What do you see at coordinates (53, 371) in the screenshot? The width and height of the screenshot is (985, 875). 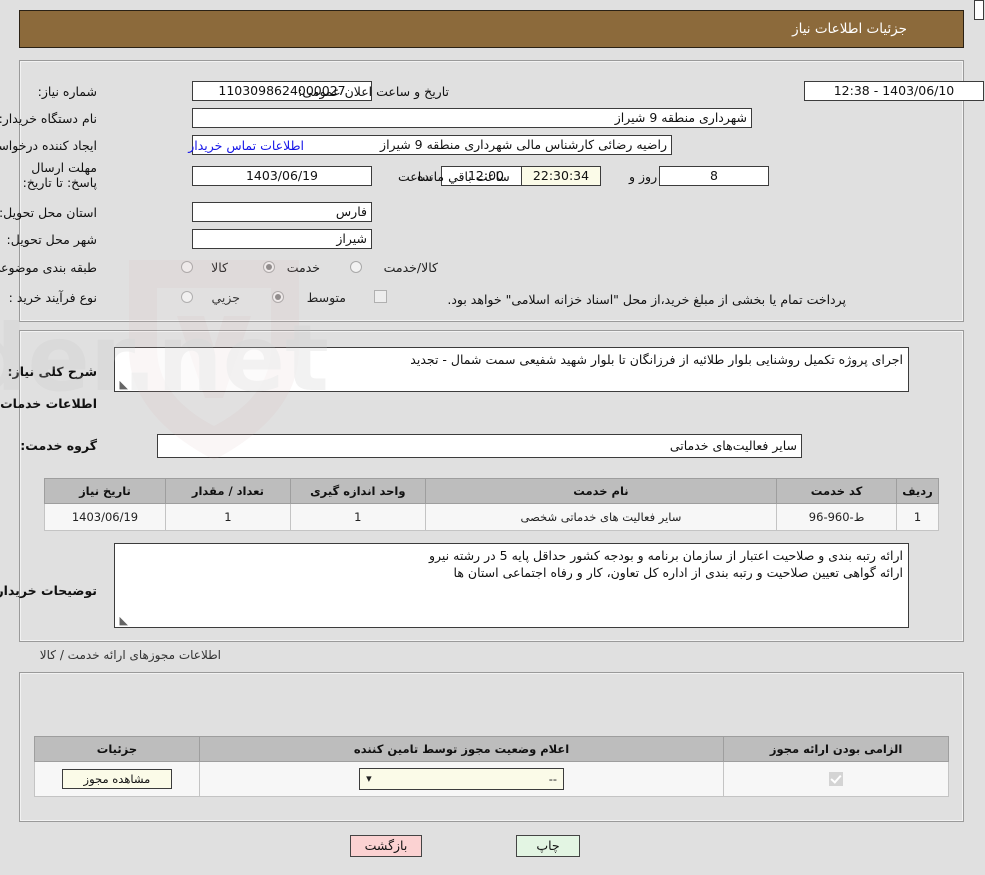 I see `description-label: شرح کلی نیاز:` at bounding box center [53, 371].